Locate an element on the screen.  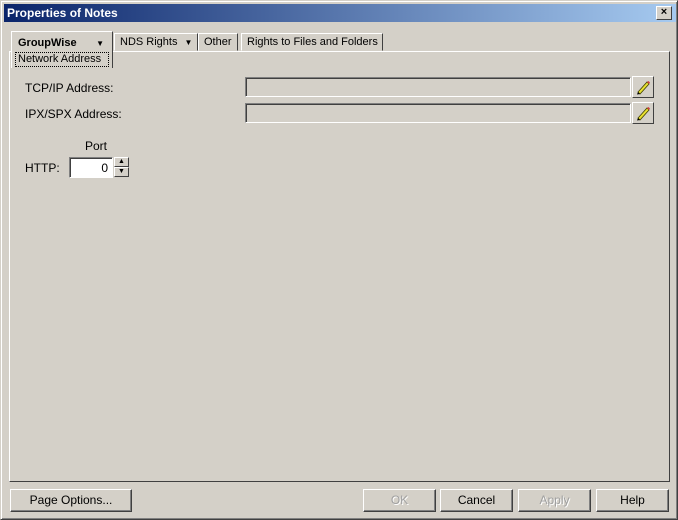
edit-tcpip-button is located at coordinates (643, 87).